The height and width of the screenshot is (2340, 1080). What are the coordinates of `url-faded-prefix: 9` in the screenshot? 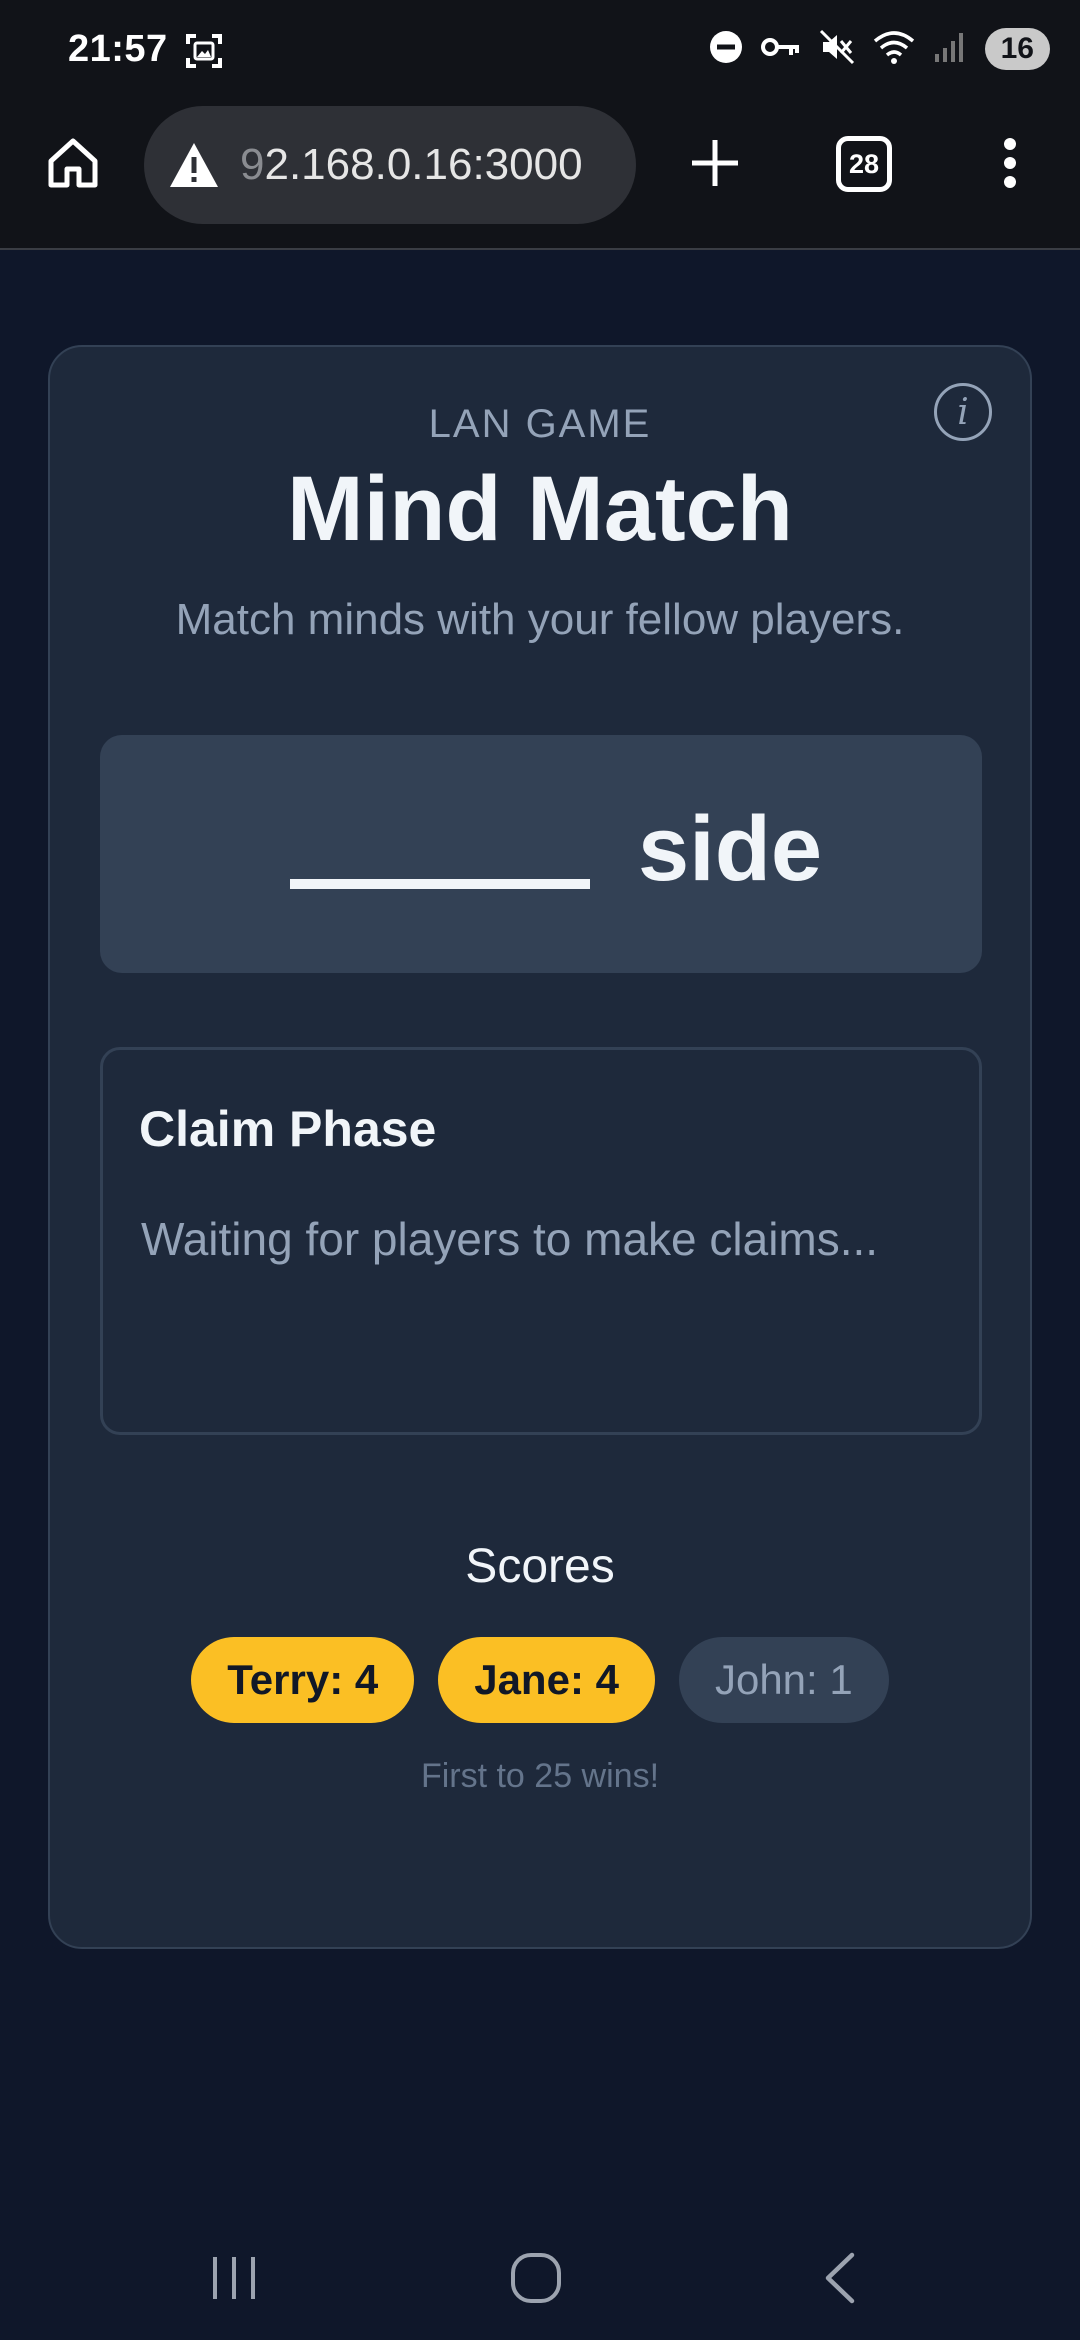 It's located at (252, 164).